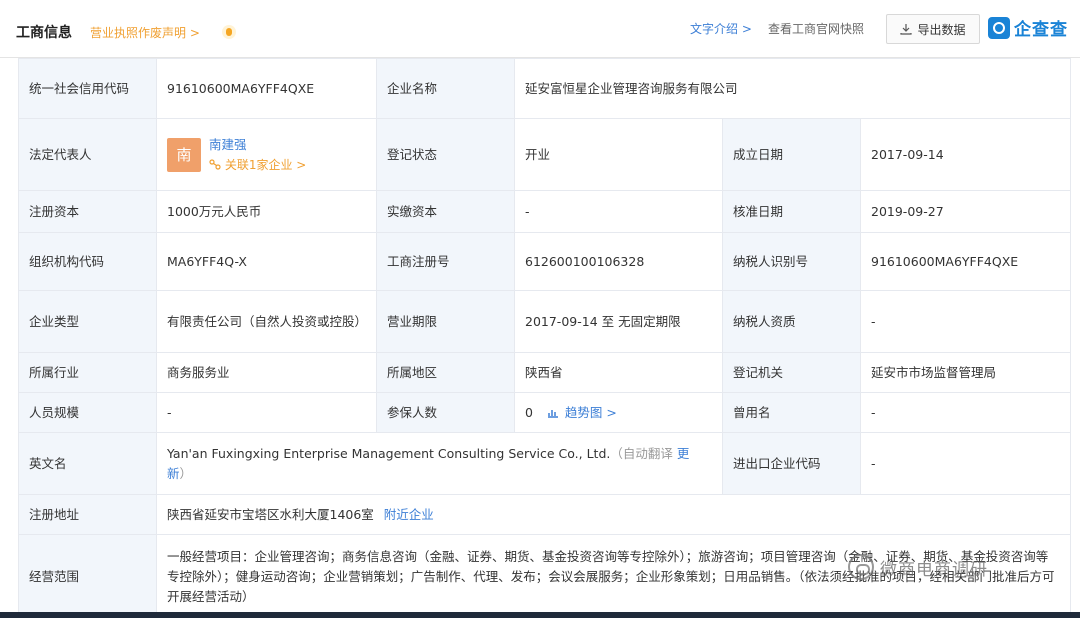 This screenshot has height=618, width=1080. I want to click on legal-rep-cell: 南 南建强 关联1家企业 >, so click(267, 155).